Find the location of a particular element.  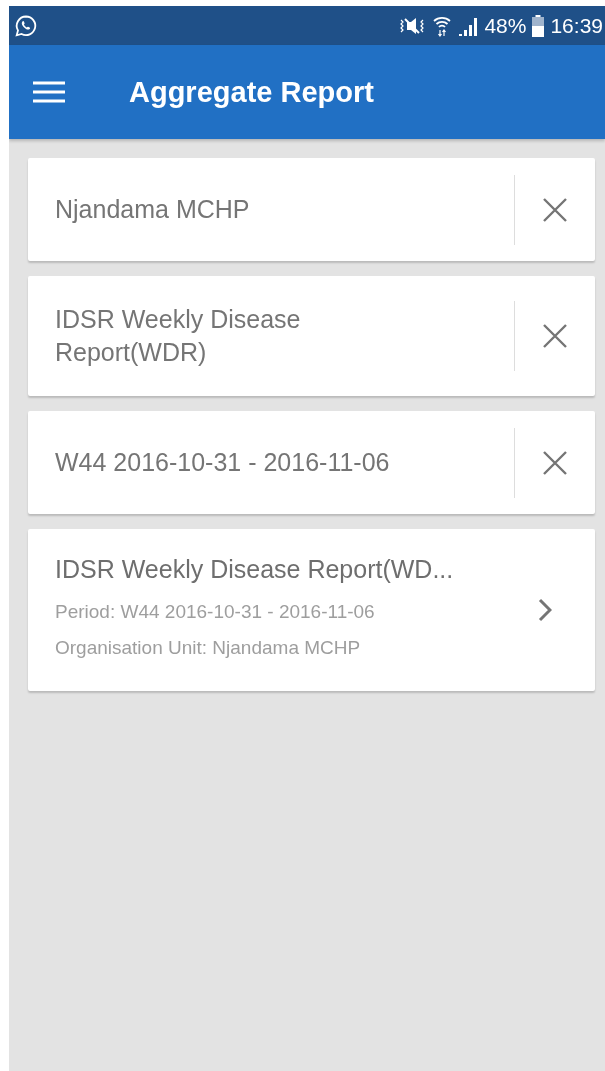

filter-value: Njandama MCHP is located at coordinates (271, 209).